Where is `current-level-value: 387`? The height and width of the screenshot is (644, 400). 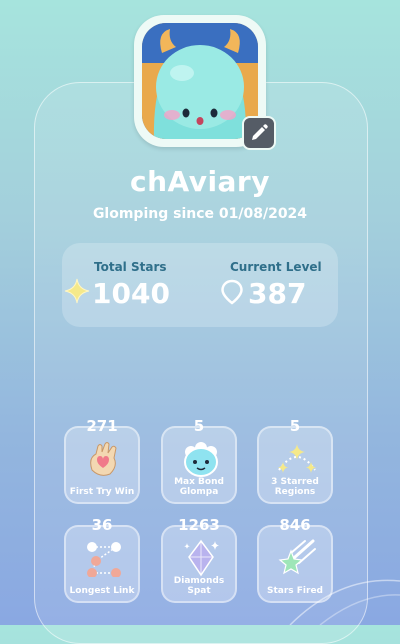 current-level-value: 387 is located at coordinates (277, 293).